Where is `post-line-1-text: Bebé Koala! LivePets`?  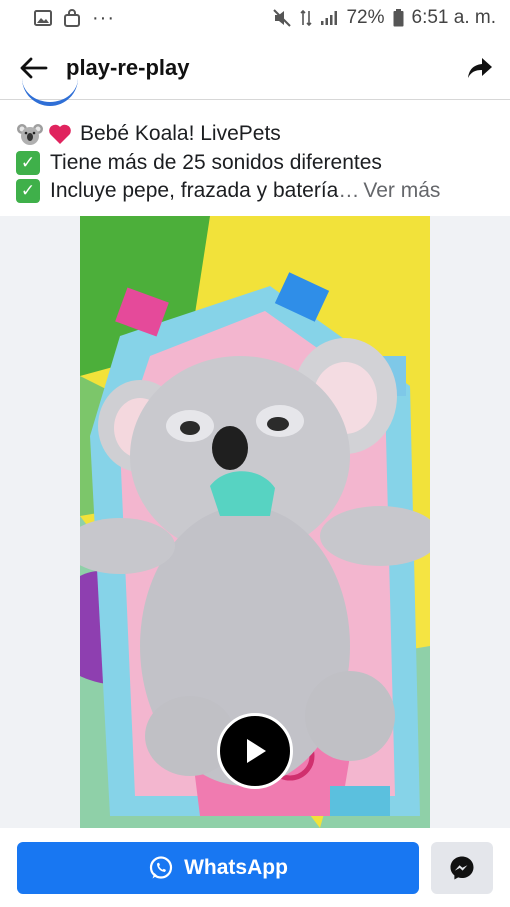 post-line-1-text: Bebé Koala! LivePets is located at coordinates (180, 133).